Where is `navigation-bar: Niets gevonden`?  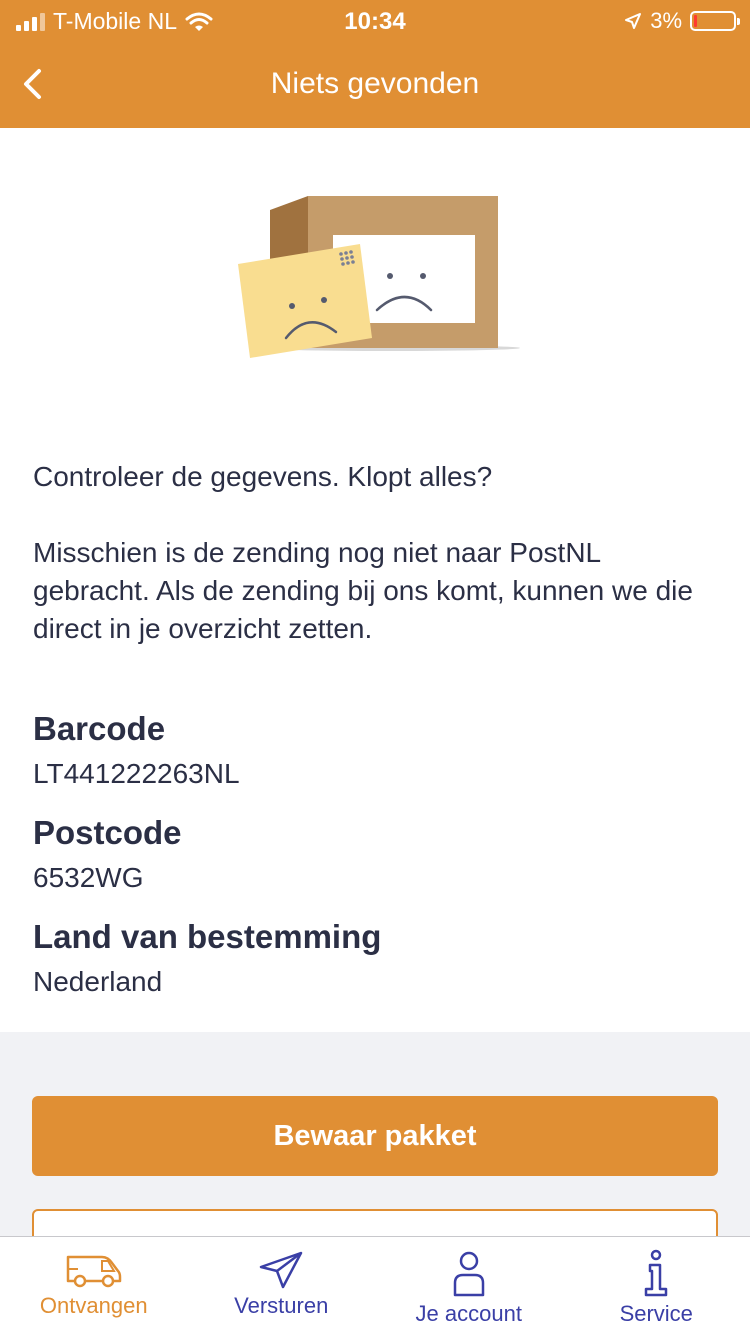 navigation-bar: Niets gevonden is located at coordinates (375, 84).